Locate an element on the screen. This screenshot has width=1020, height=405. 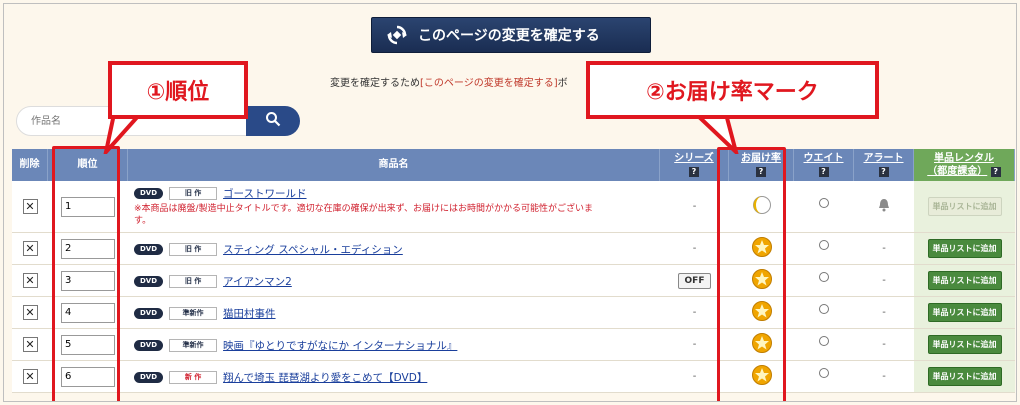
delivery-column-highlight is located at coordinates (751, 274).